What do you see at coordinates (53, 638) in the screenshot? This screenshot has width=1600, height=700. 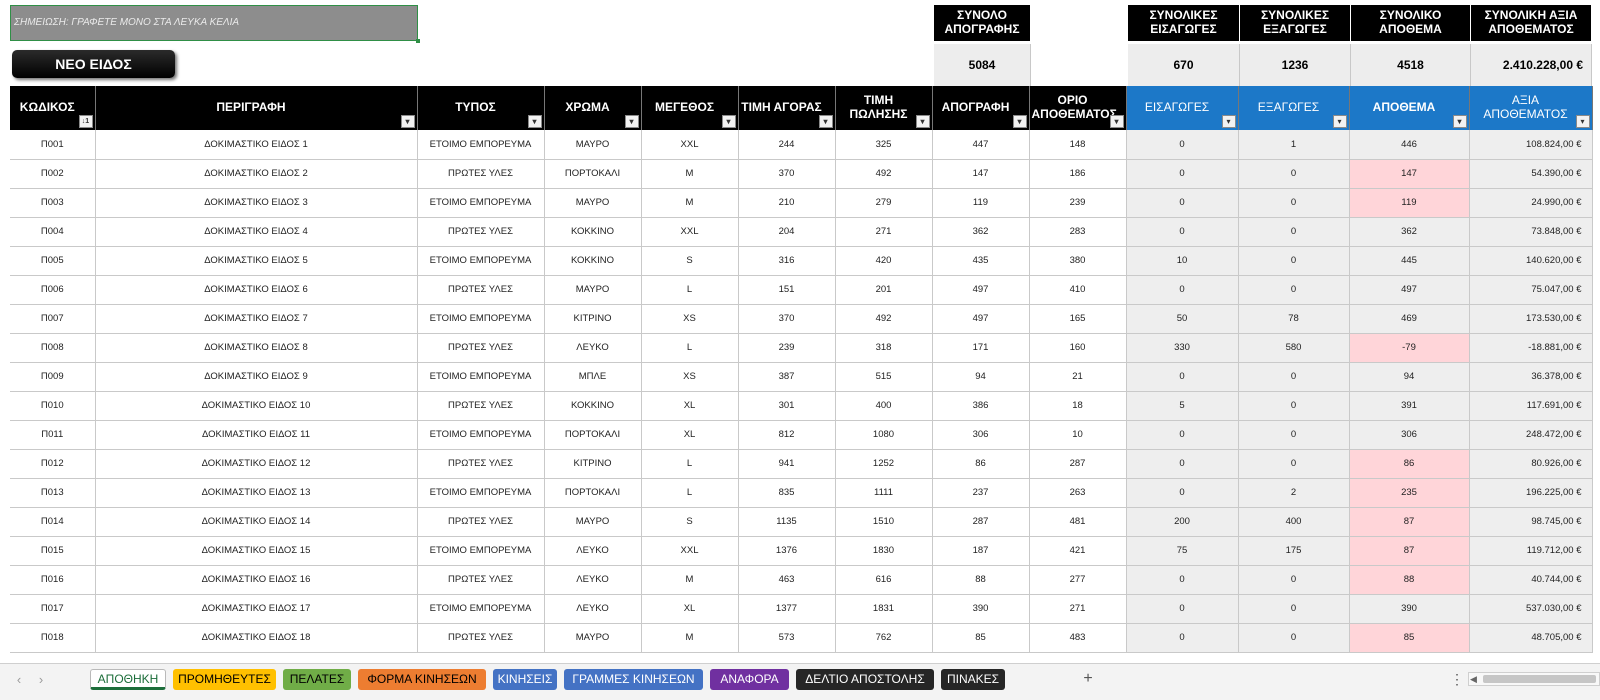 I see `cell-code: Π018` at bounding box center [53, 638].